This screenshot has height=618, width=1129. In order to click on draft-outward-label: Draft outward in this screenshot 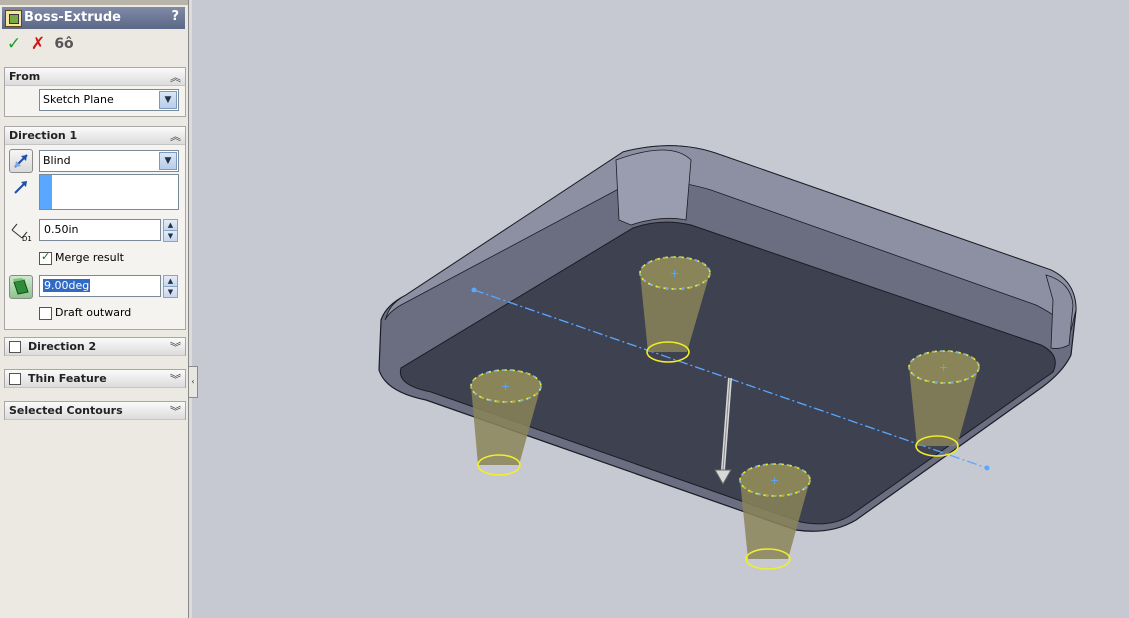, I will do `click(93, 312)`.